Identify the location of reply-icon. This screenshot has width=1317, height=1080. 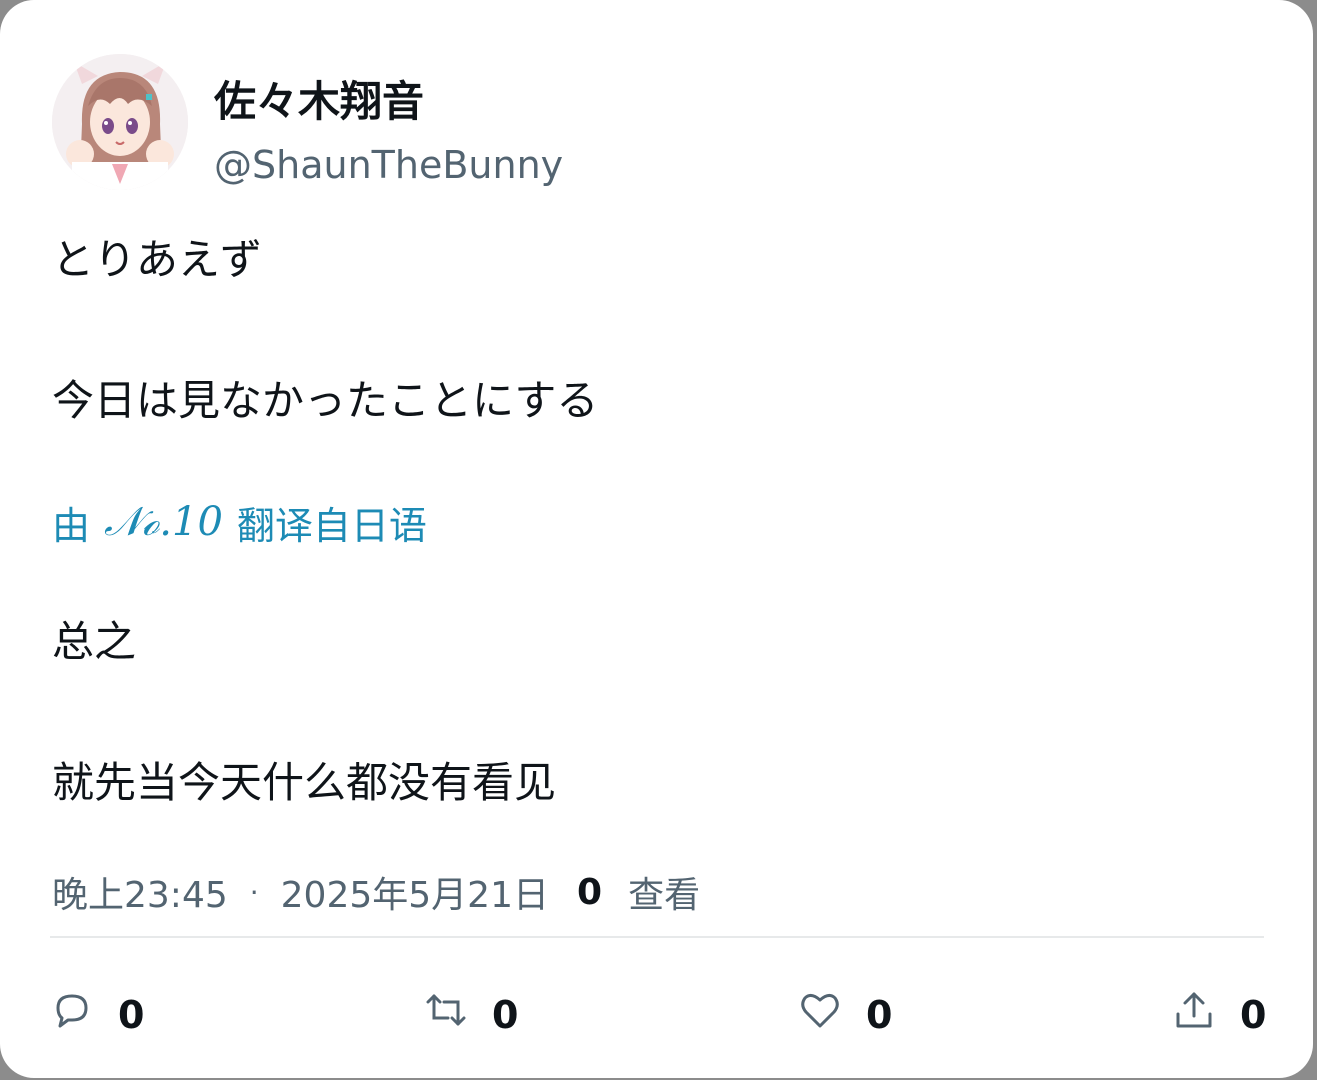
(72, 1011).